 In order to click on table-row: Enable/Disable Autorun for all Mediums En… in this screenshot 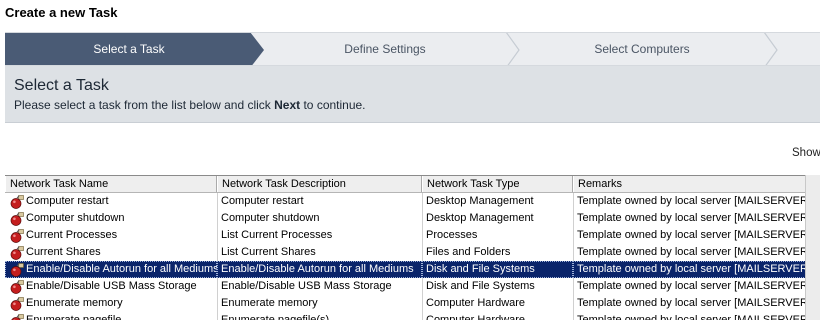, I will do `click(407, 269)`.